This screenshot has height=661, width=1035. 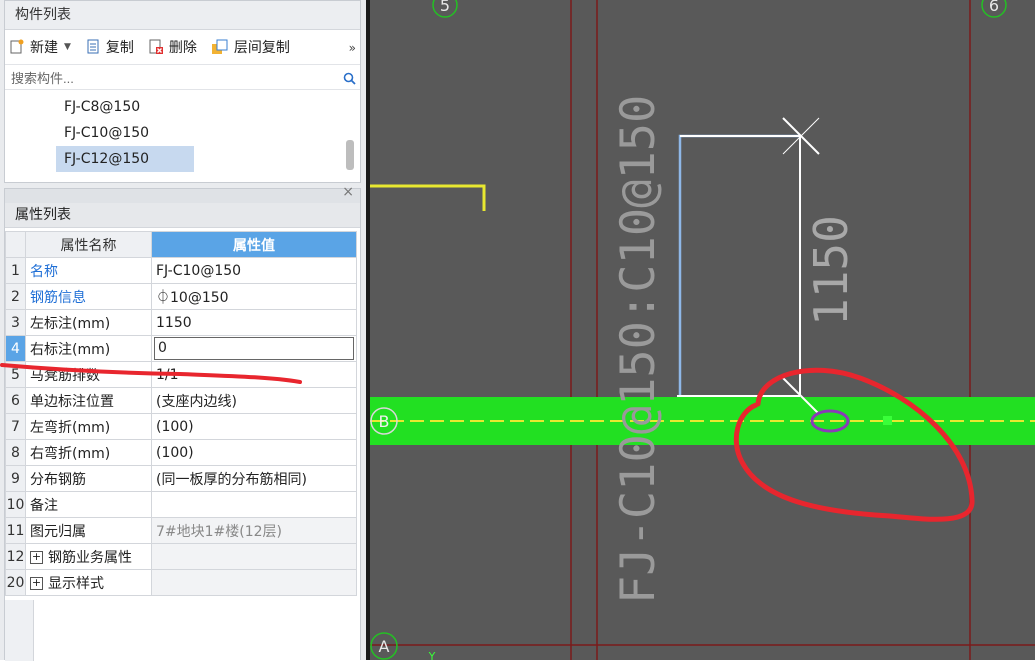 I want to click on grip-point, so click(x=887, y=420).